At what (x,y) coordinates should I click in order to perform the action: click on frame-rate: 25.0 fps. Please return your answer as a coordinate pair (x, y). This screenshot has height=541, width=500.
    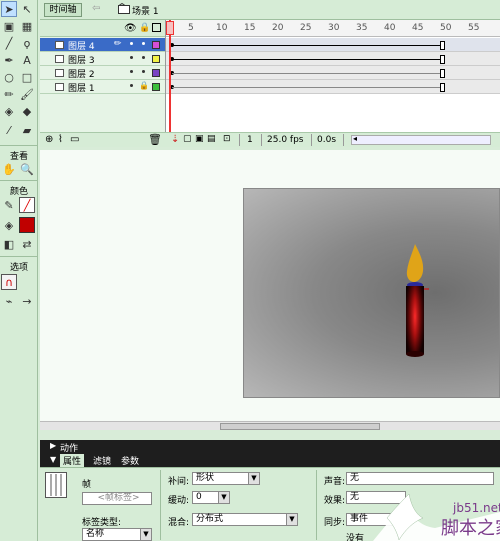
    Looking at the image, I should click on (285, 140).